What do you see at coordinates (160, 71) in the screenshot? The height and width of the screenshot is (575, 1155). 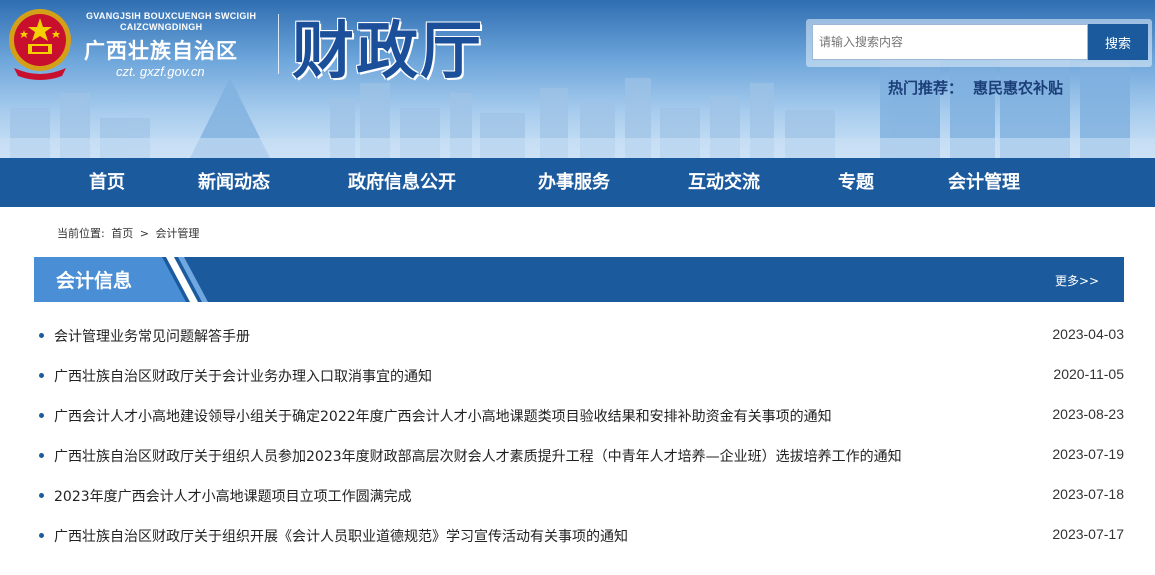 I see `site-domain: czt. gxzf.gov.cn` at bounding box center [160, 71].